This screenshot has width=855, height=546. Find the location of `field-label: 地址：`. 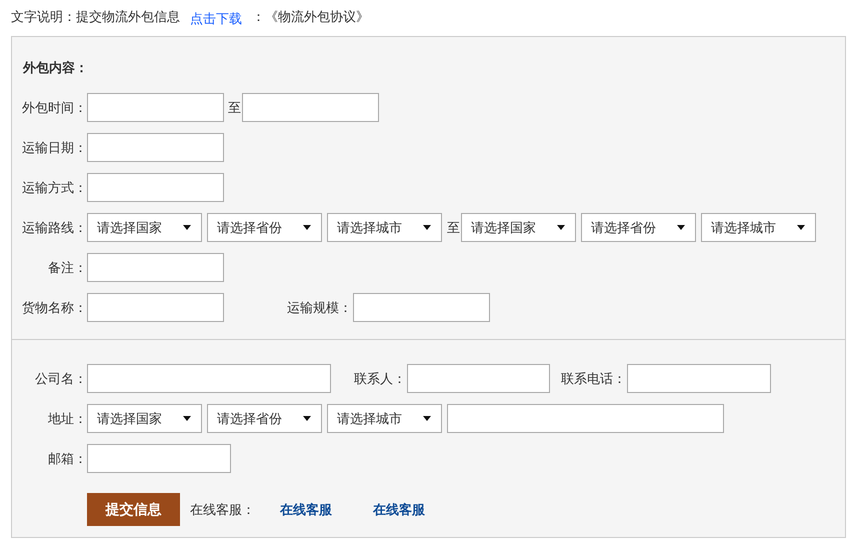

field-label: 地址： is located at coordinates (67, 419).